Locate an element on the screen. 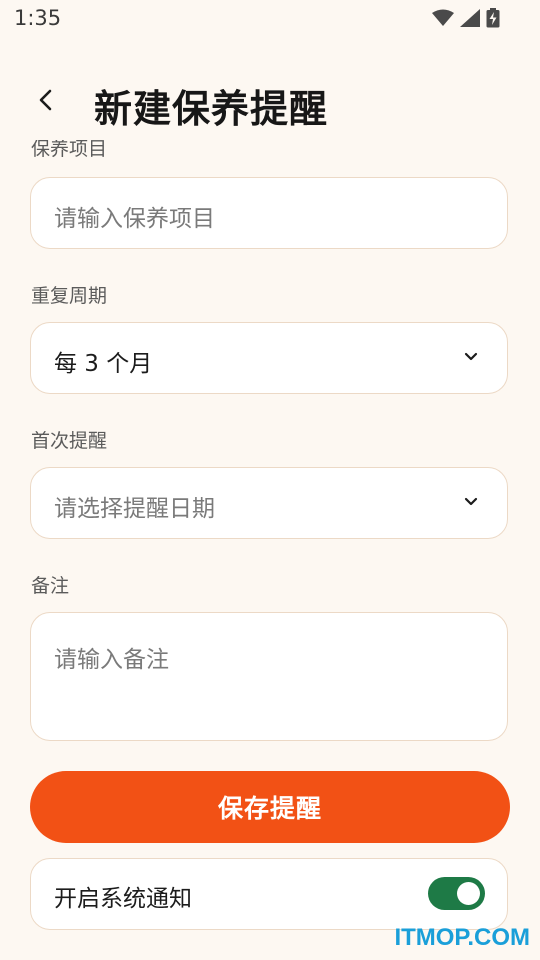 This screenshot has height=960, width=540. battery-charging-icon is located at coordinates (493, 20).